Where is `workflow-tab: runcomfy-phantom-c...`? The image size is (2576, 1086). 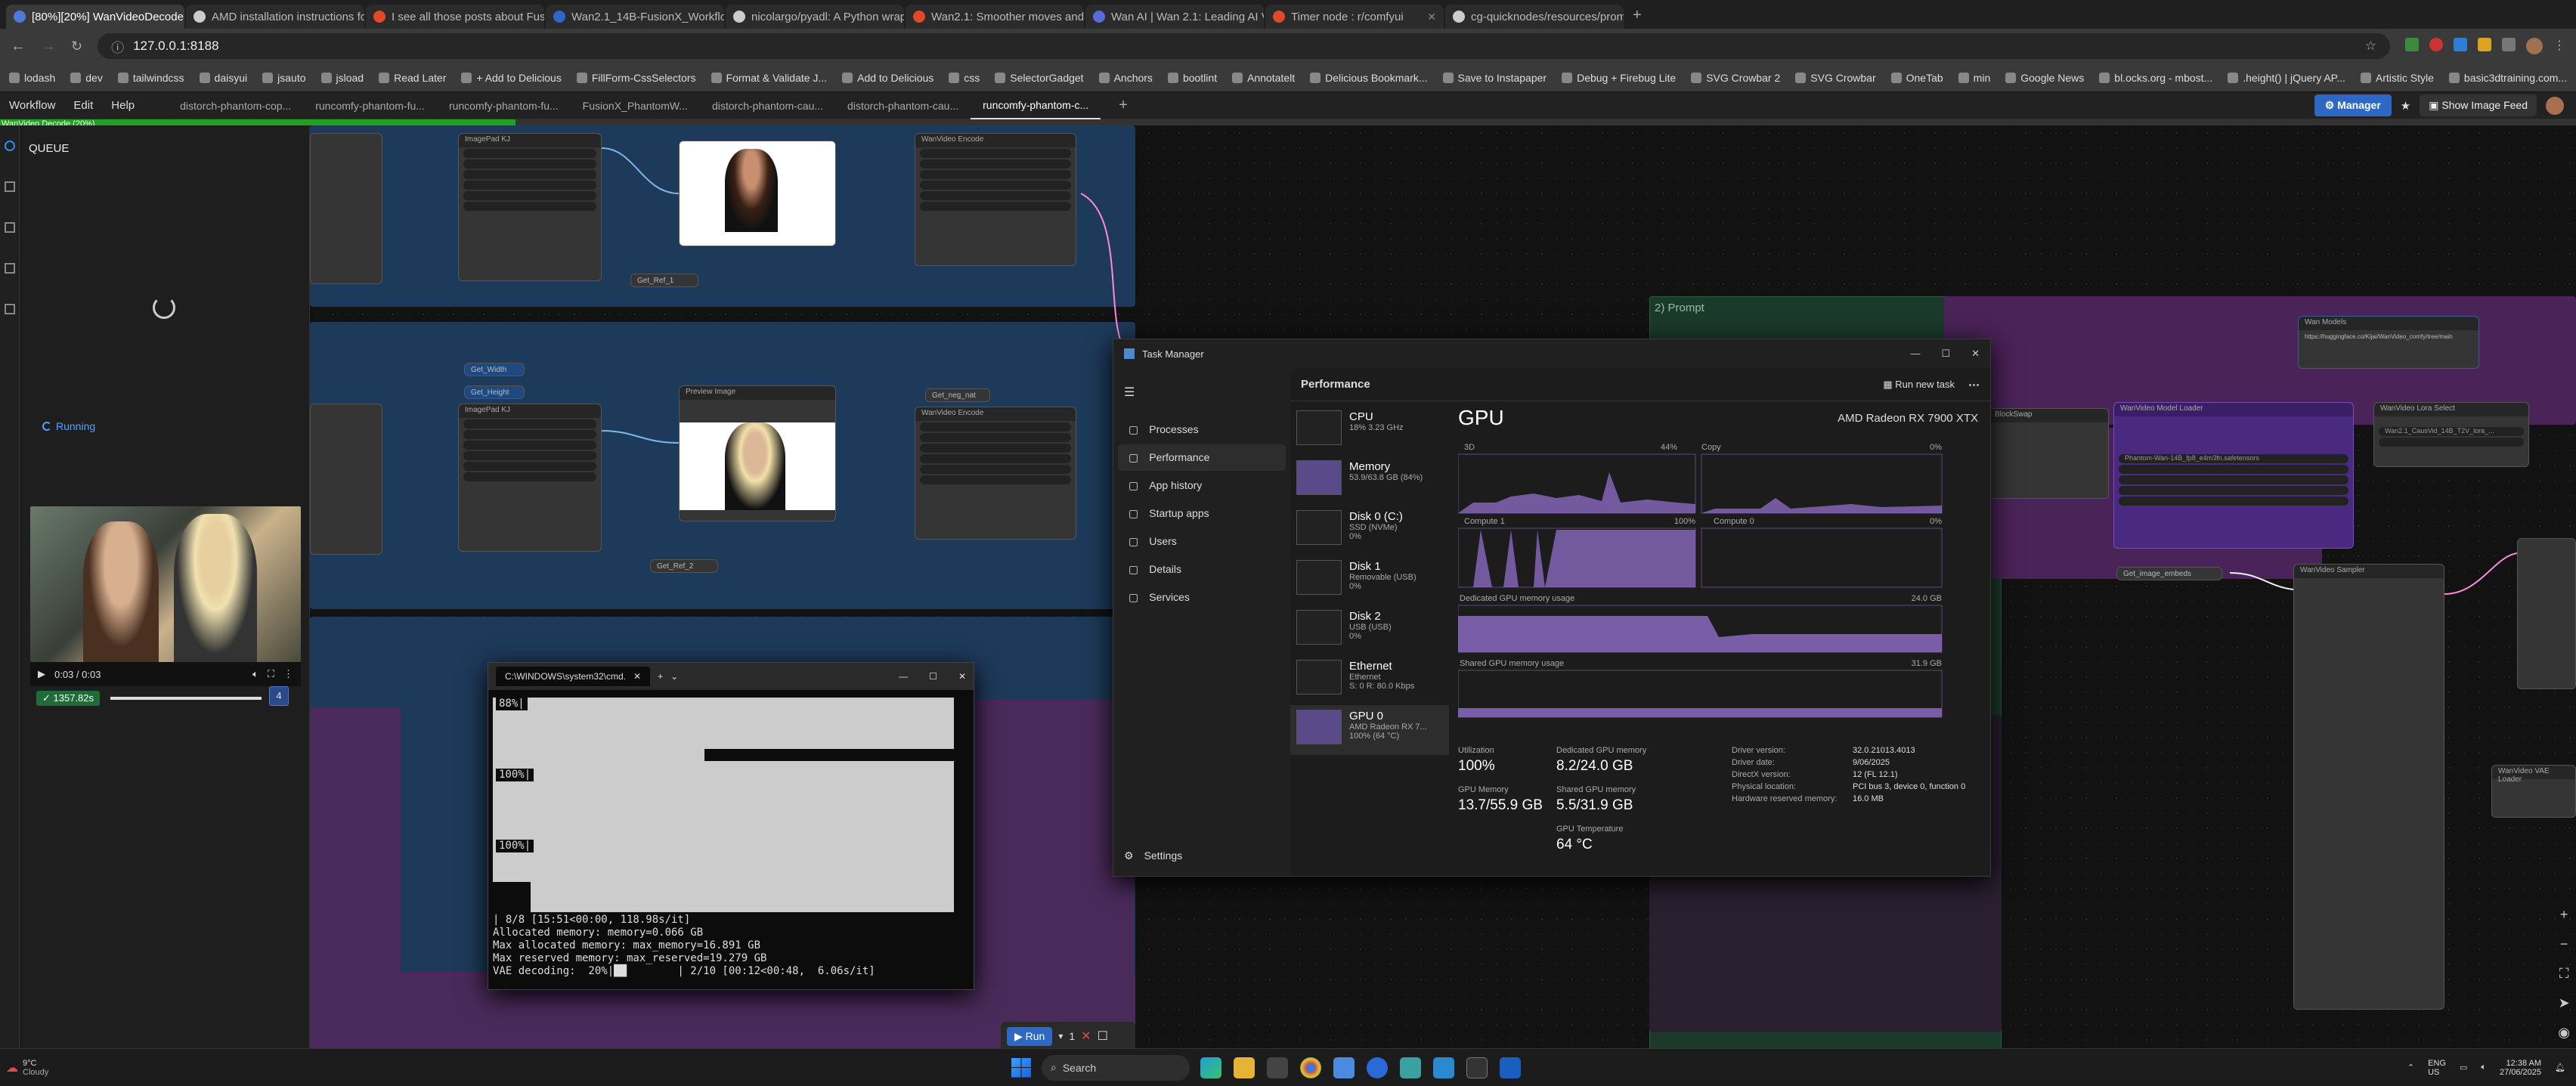 workflow-tab: runcomfy-phantom-c... is located at coordinates (1036, 105).